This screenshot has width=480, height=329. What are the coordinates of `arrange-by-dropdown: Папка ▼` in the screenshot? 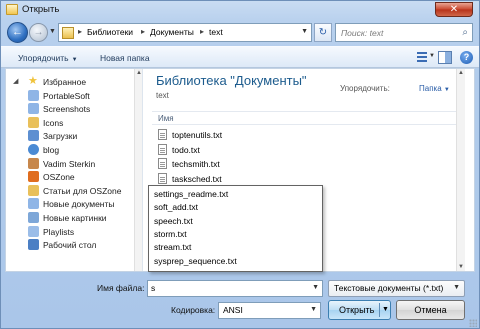 It's located at (434, 88).